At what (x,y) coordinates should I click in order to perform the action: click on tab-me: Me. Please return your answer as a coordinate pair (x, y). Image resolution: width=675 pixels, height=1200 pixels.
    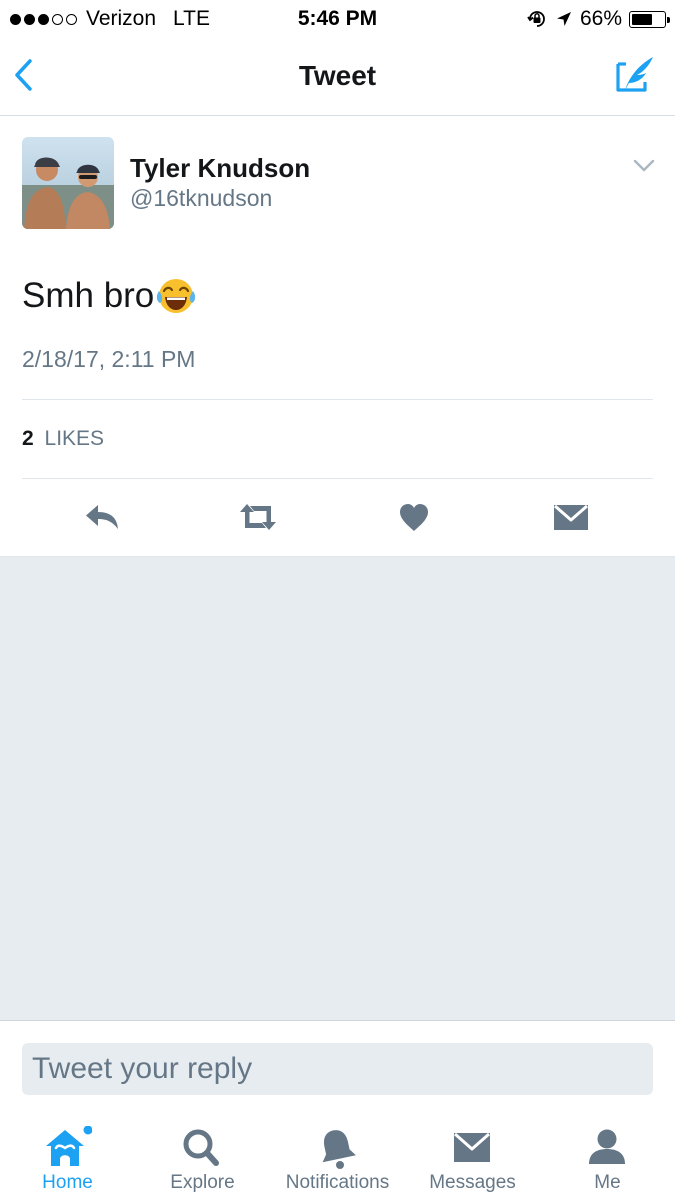
    Looking at the image, I should click on (607, 1154).